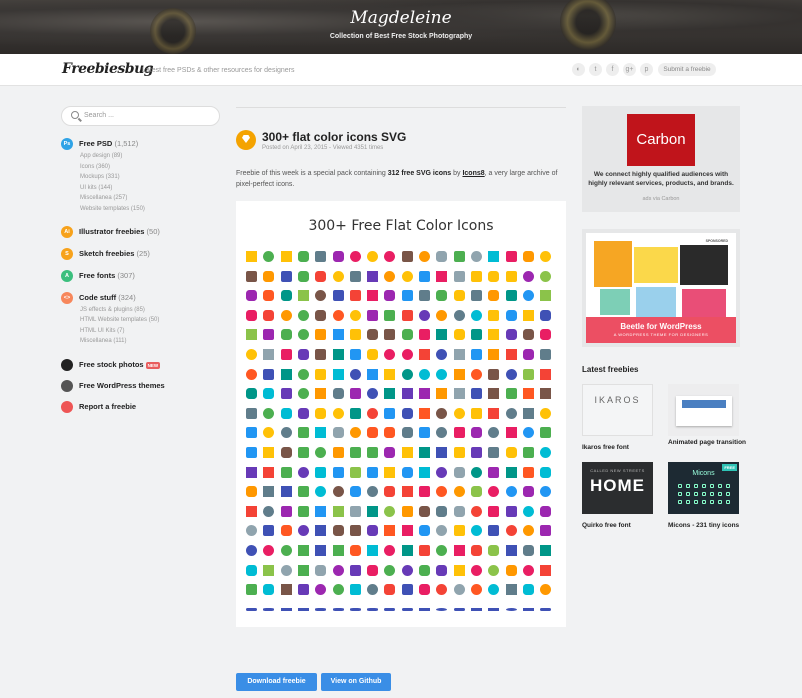 The image size is (802, 698). Describe the element at coordinates (127, 297) in the screenshot. I see `category-count: (324)` at that location.